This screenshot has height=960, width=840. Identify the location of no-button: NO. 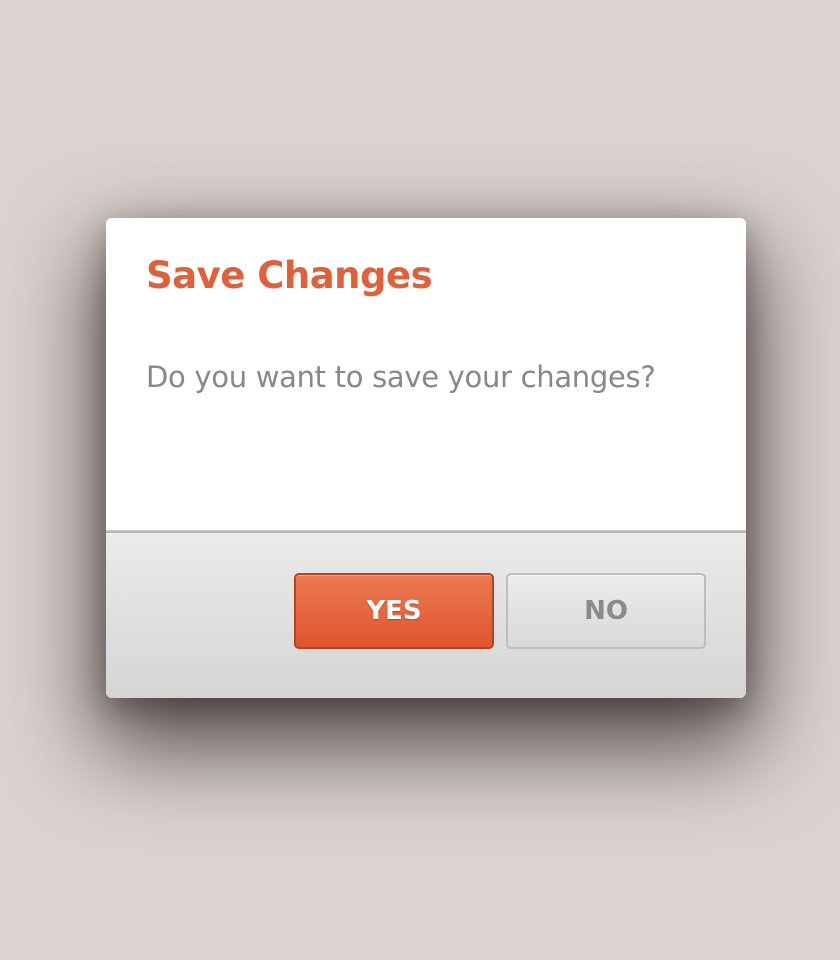
(606, 611).